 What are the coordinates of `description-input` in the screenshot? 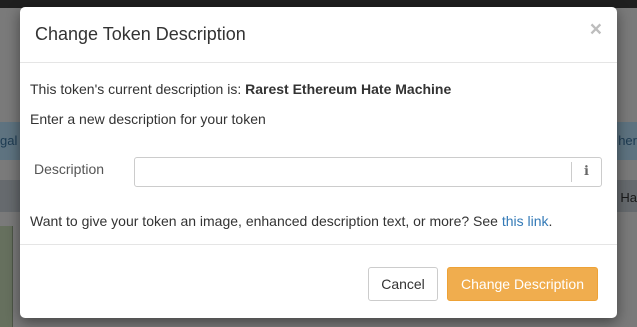 It's located at (354, 172).